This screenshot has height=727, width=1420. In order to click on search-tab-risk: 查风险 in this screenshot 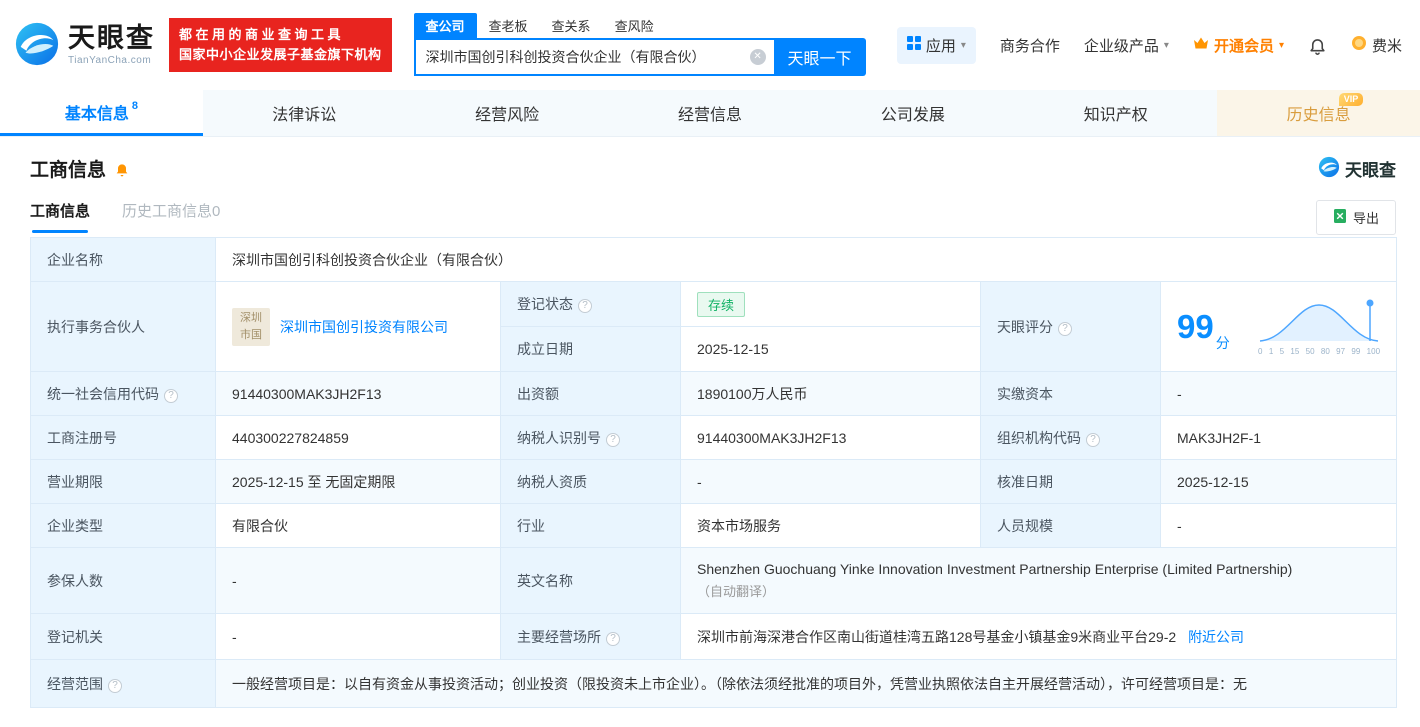, I will do `click(634, 25)`.